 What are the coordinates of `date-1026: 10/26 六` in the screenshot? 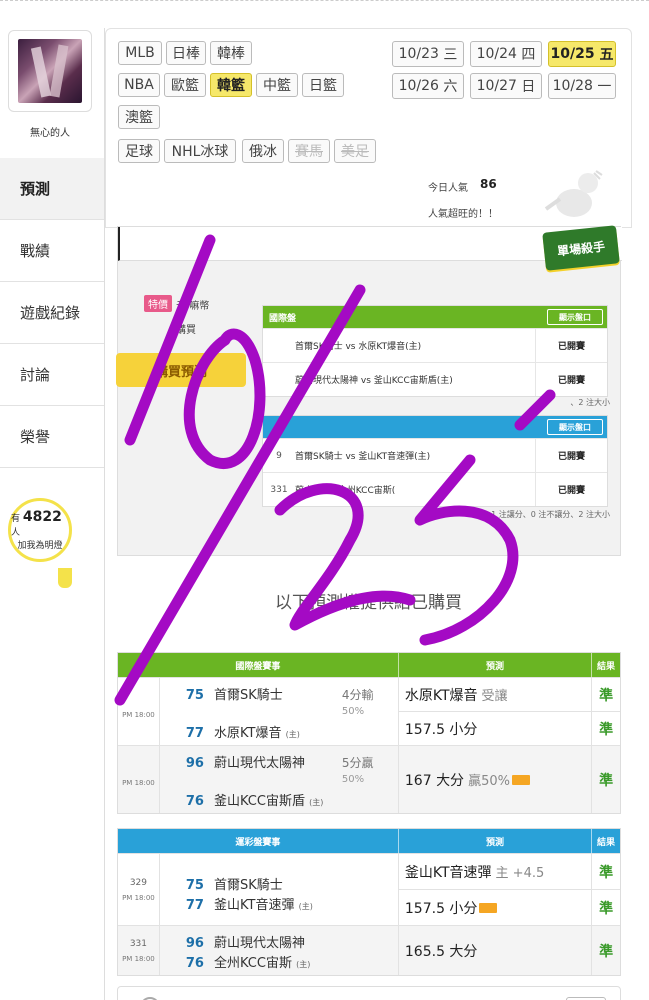 It's located at (428, 86).